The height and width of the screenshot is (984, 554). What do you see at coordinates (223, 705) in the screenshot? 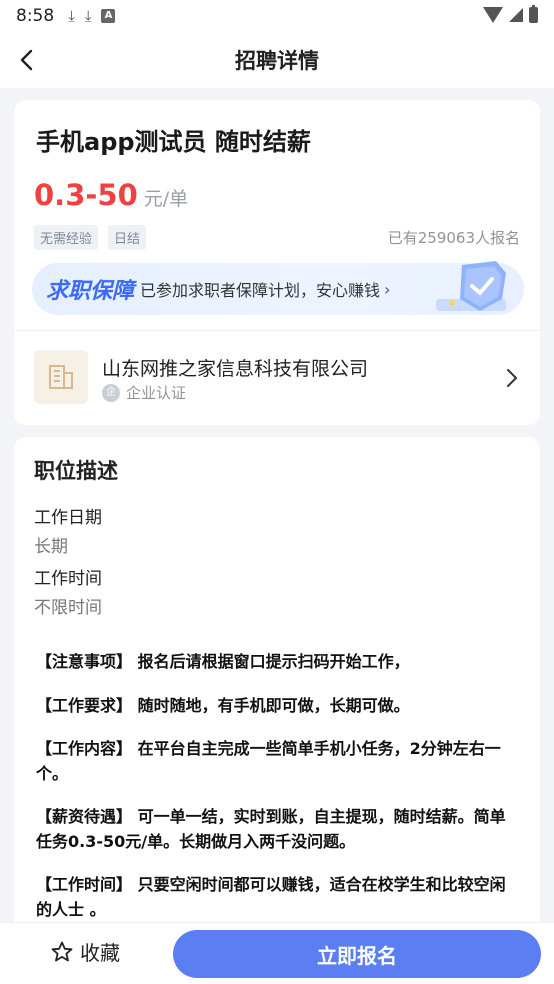
I see `requirement-paragraph: 【工作要求】 随时随地，有手机即可做，长期可做。` at bounding box center [223, 705].